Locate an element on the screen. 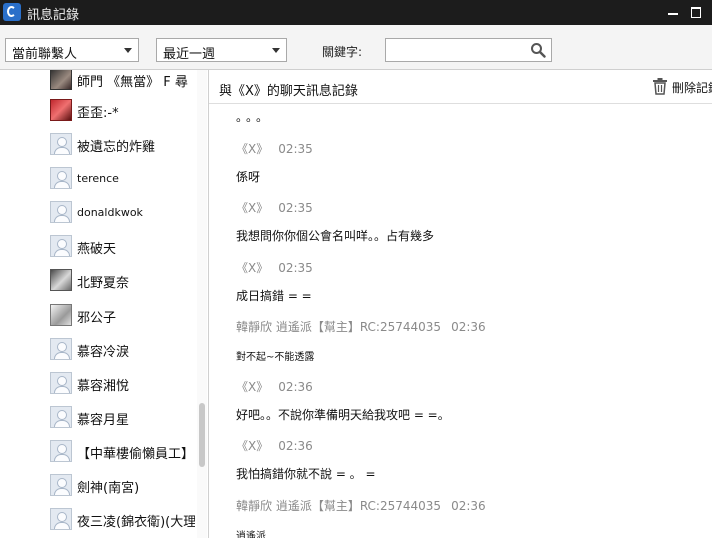  contact-name: 師門 《無當》 F 尋 is located at coordinates (132, 82).